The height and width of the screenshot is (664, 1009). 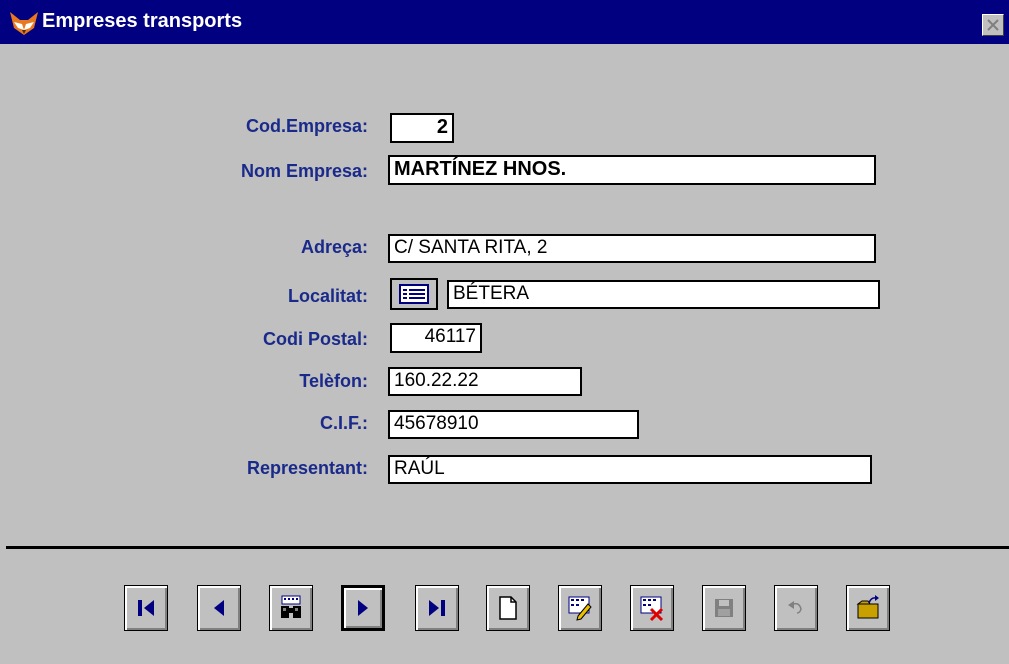 I want to click on cif-field: 45678910, so click(x=513, y=424).